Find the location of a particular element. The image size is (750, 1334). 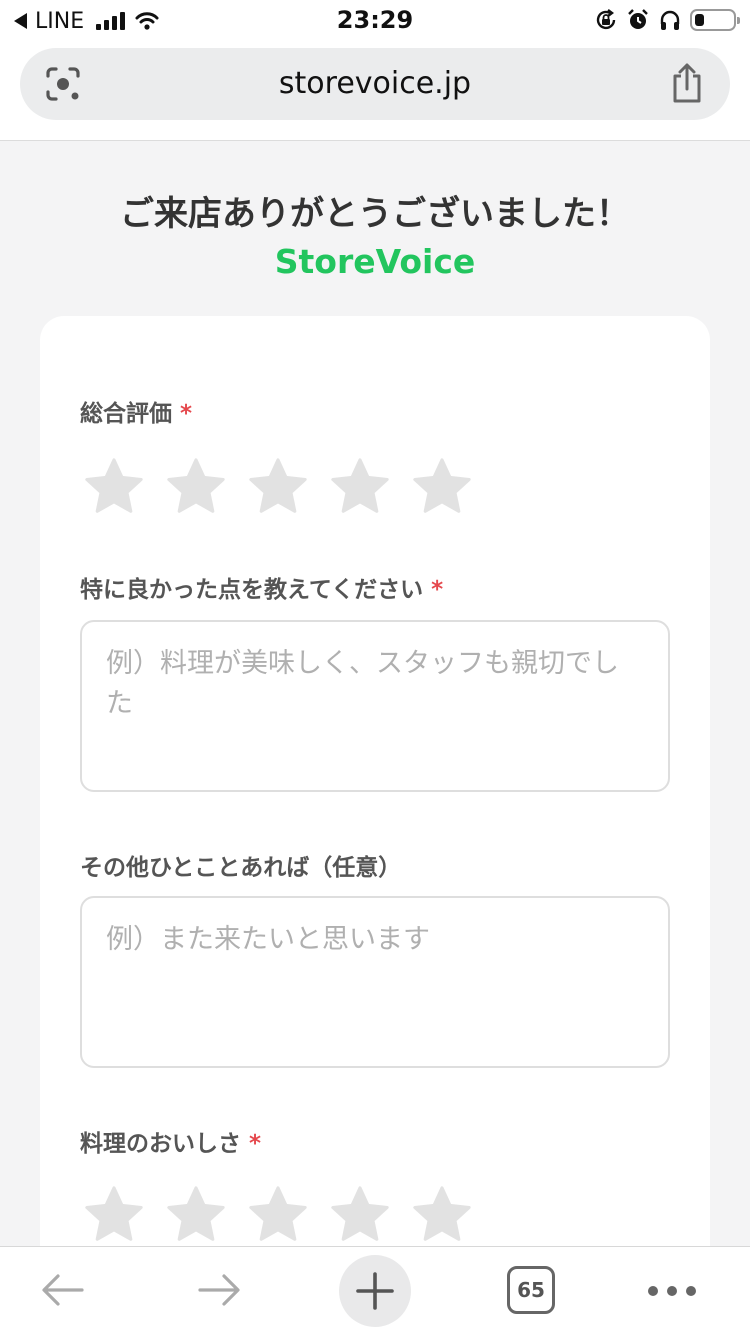

food-rating-stars is located at coordinates (278, 1215).